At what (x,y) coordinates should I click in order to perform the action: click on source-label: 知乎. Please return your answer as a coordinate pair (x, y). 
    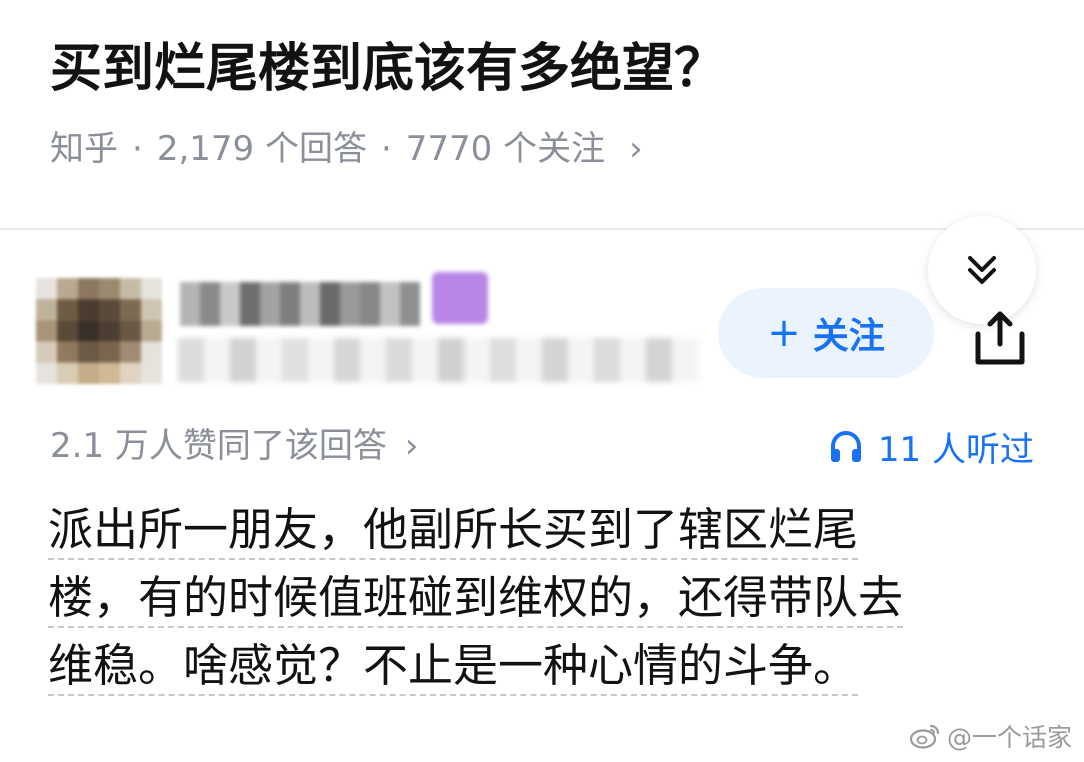
    Looking at the image, I should click on (84, 149).